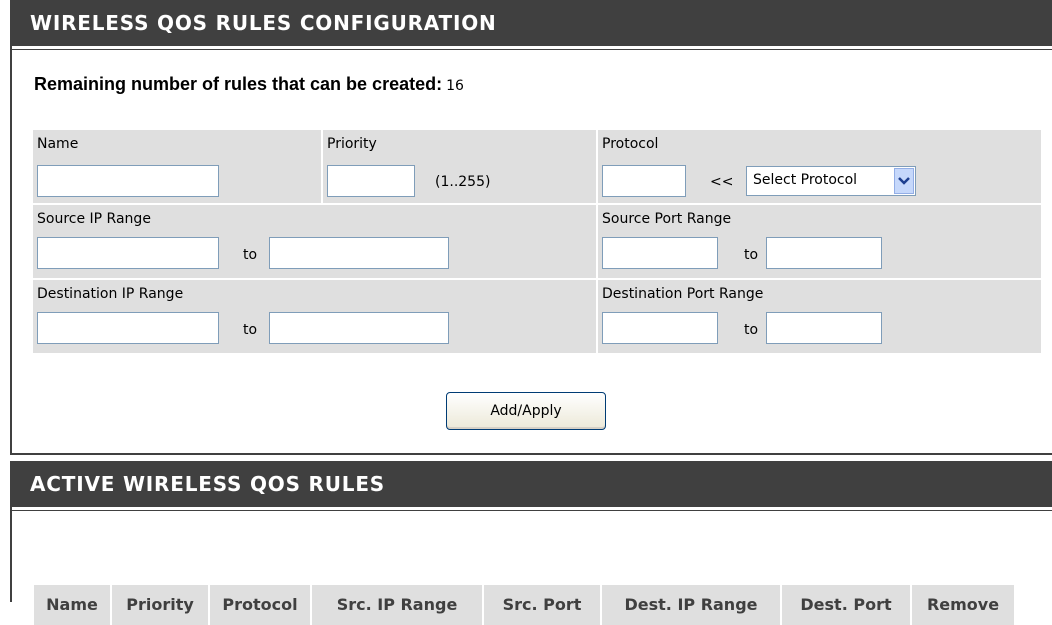  I want to click on name-label: Name, so click(58, 144).